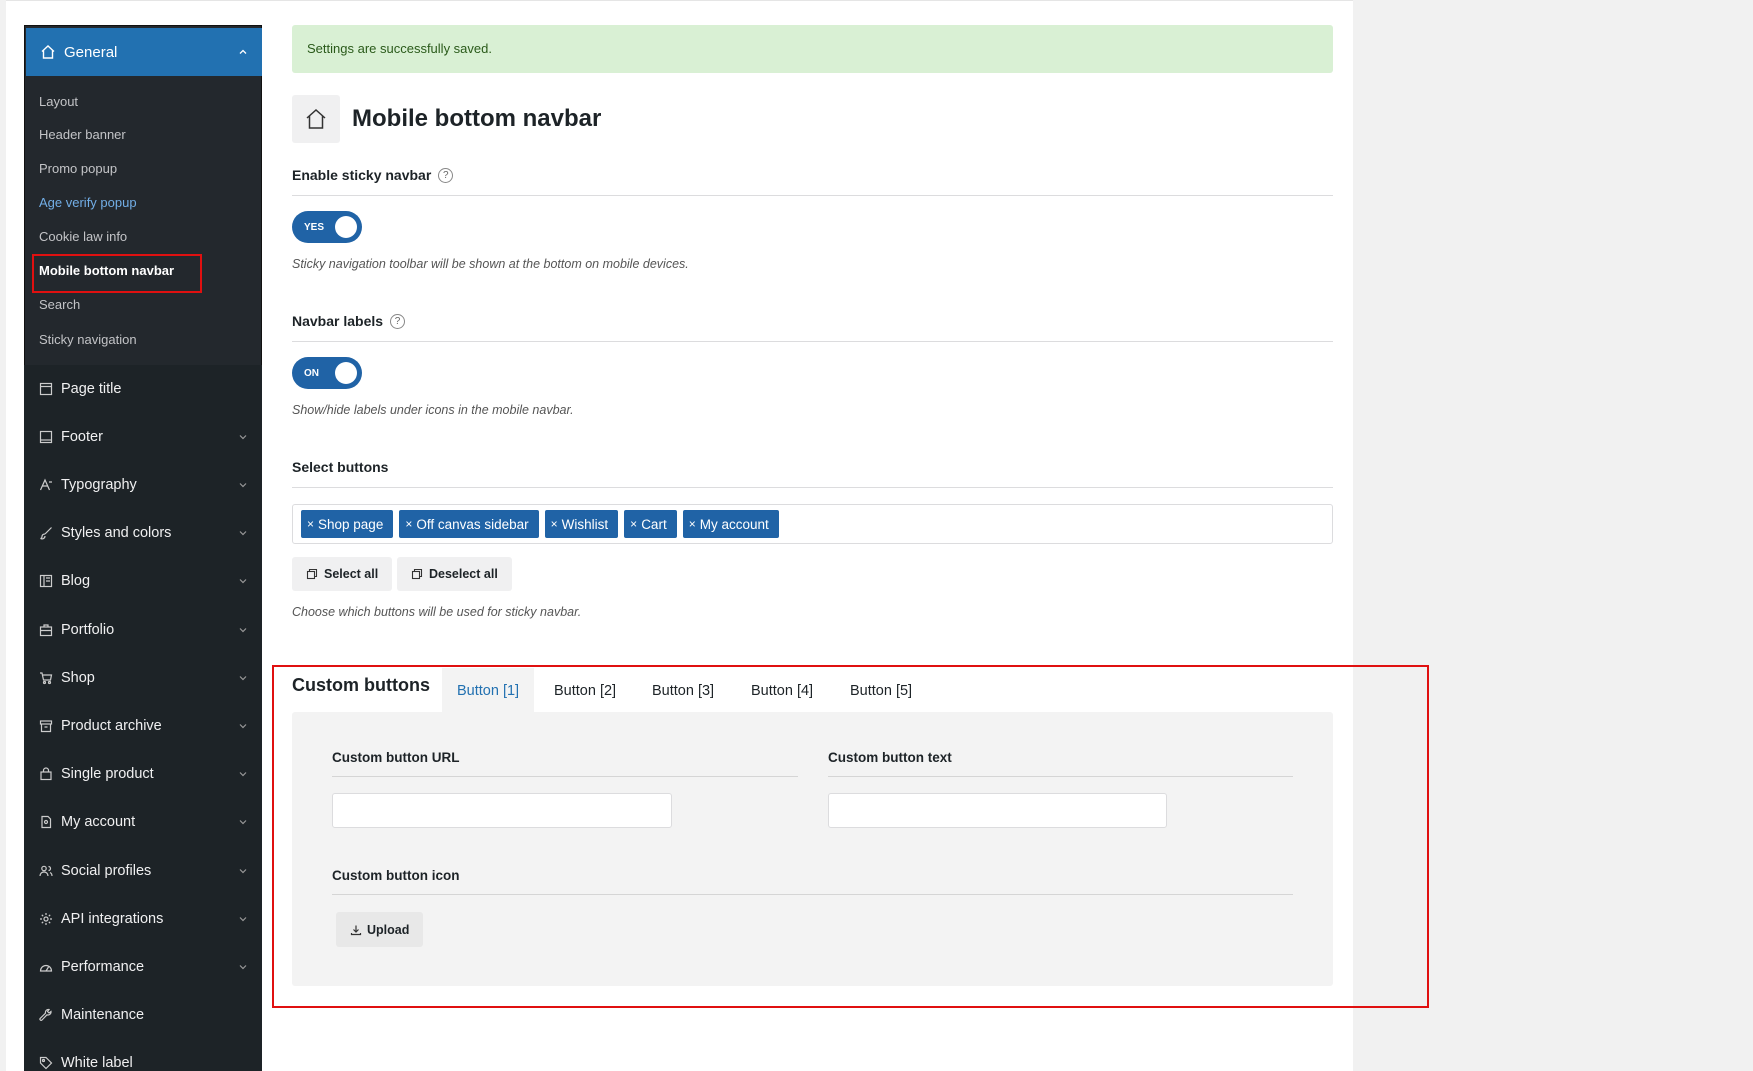 The height and width of the screenshot is (1071, 1753). I want to click on tab-button-5: Button [5], so click(881, 690).